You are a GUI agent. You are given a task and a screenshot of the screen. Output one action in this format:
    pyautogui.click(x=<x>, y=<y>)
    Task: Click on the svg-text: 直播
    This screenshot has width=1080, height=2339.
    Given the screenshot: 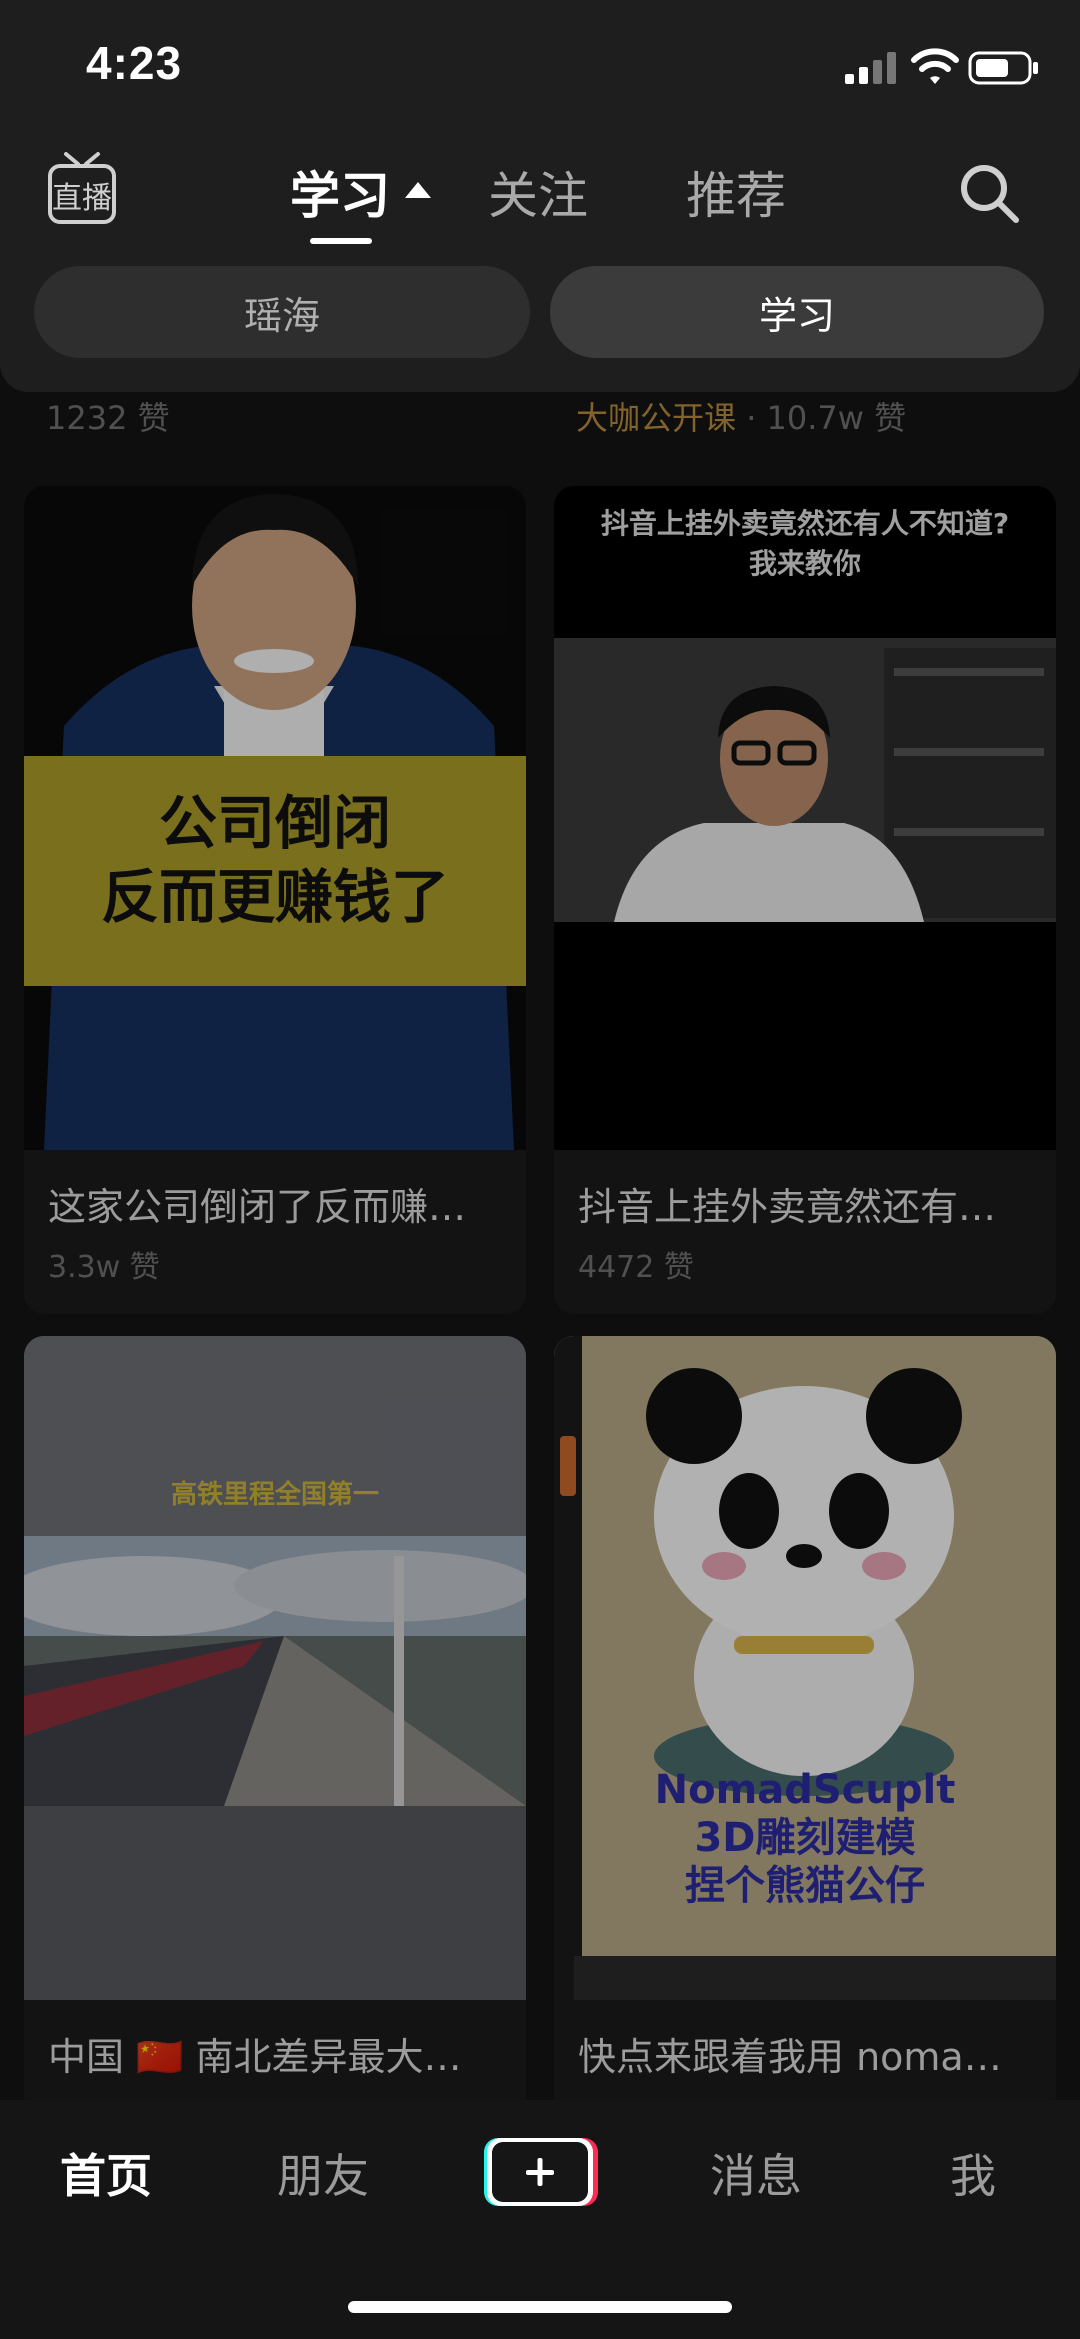 What is the action you would take?
    pyautogui.click(x=82, y=198)
    